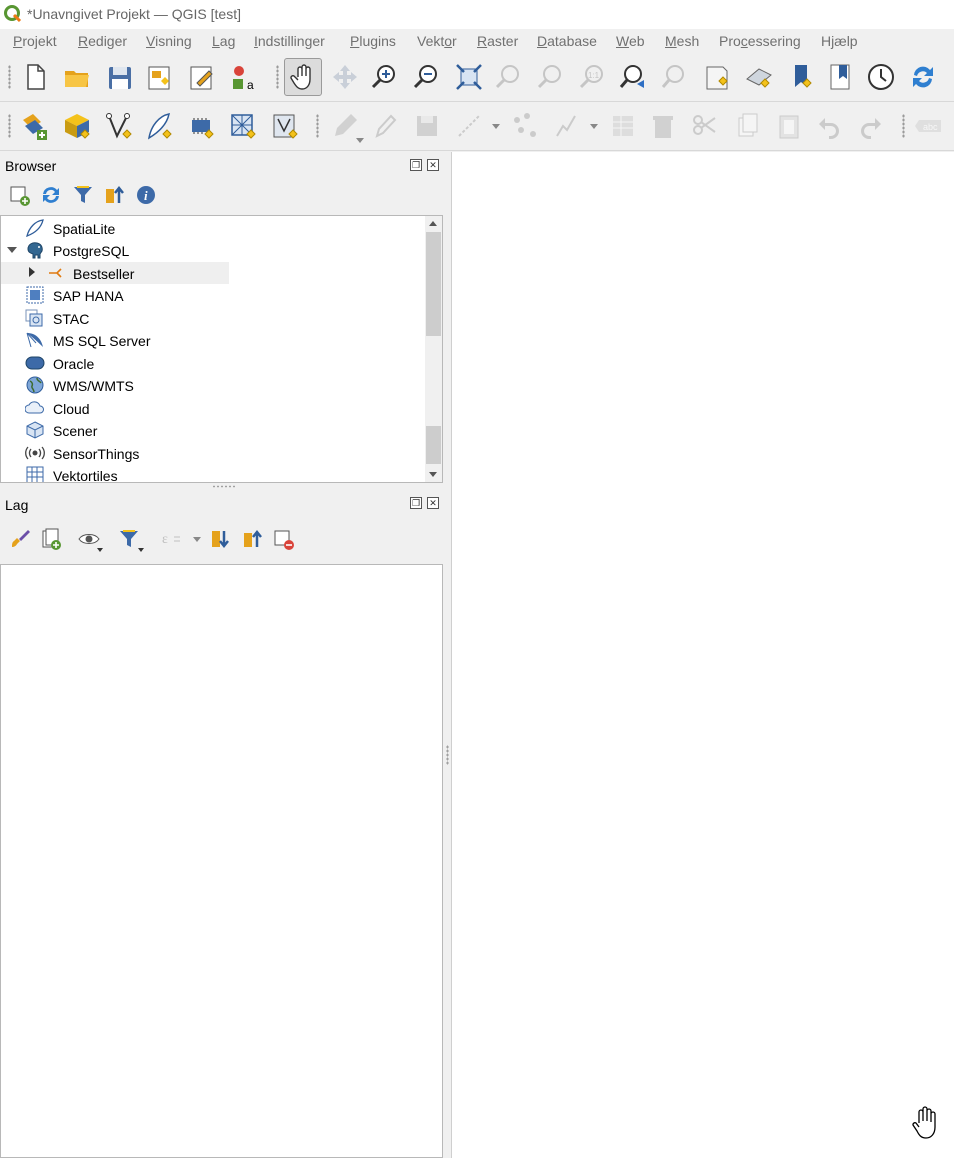  I want to click on undo-button, so click(829, 126).